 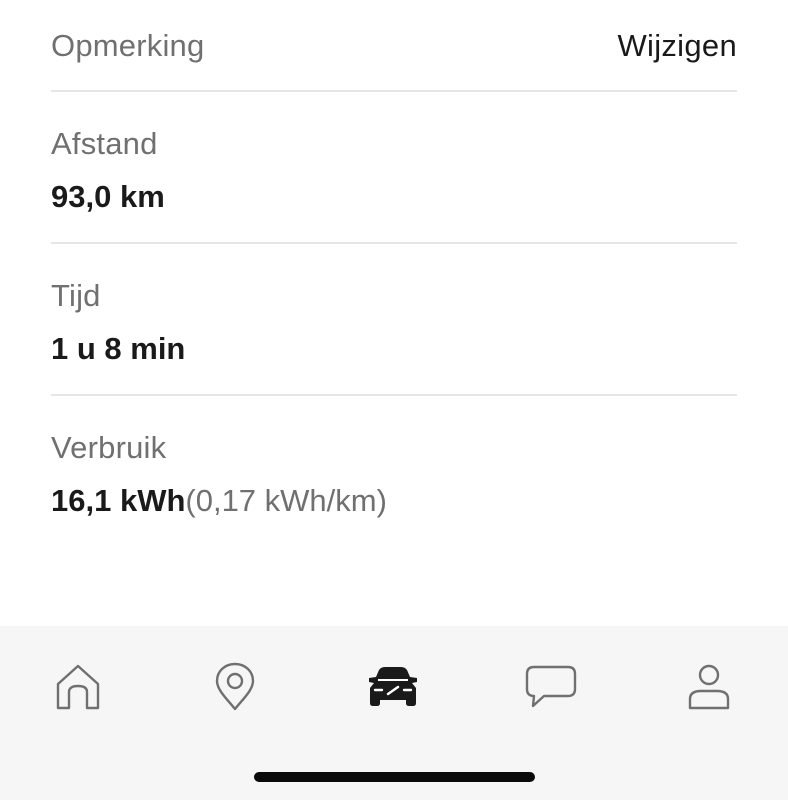 I want to click on distance-value: 93,0 km, so click(x=108, y=196).